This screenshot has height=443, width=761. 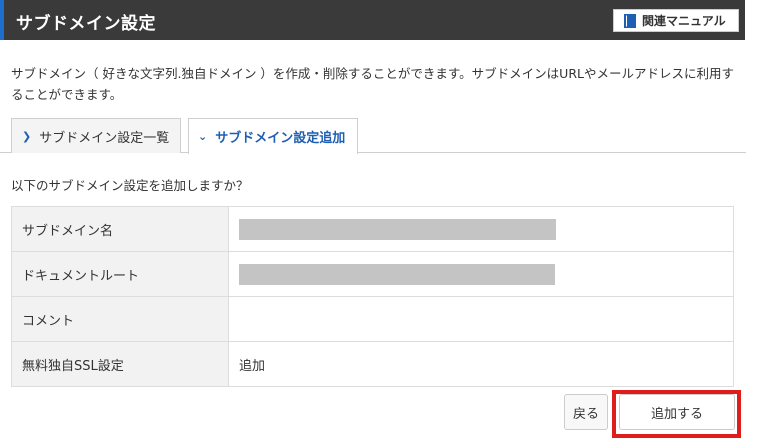 I want to click on tab-subdomain-add: ⌄ サブドメイン設定追加, so click(x=273, y=136).